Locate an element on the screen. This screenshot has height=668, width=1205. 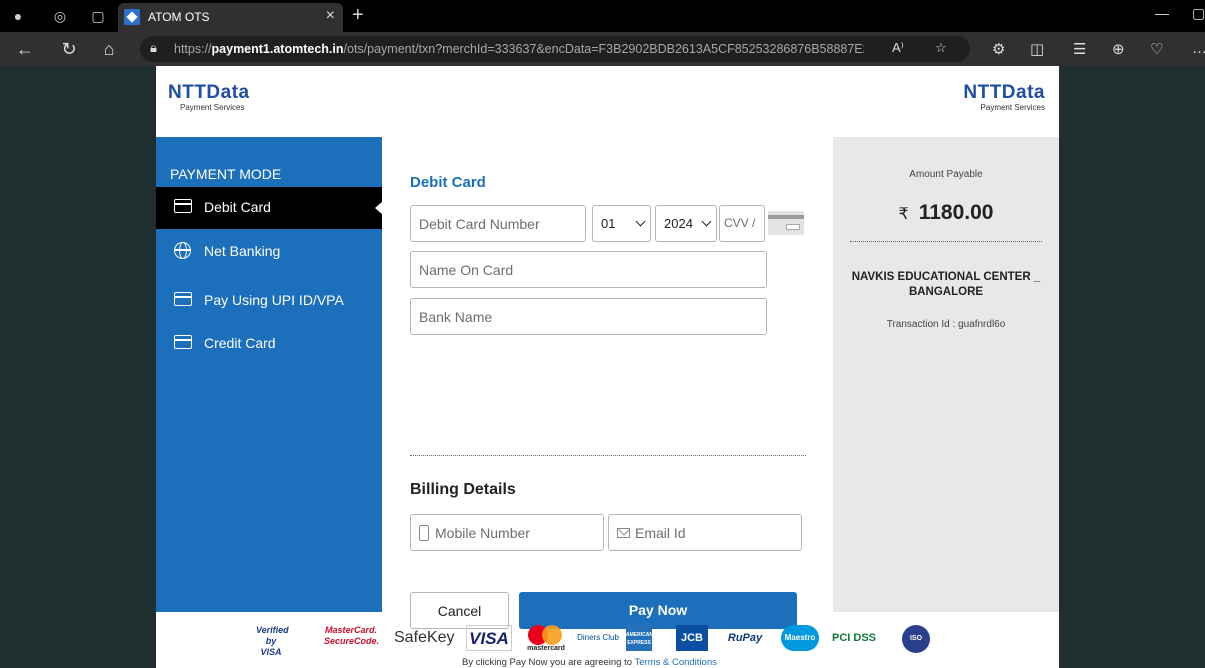
bank-name-input: Bank Name is located at coordinates (588, 316).